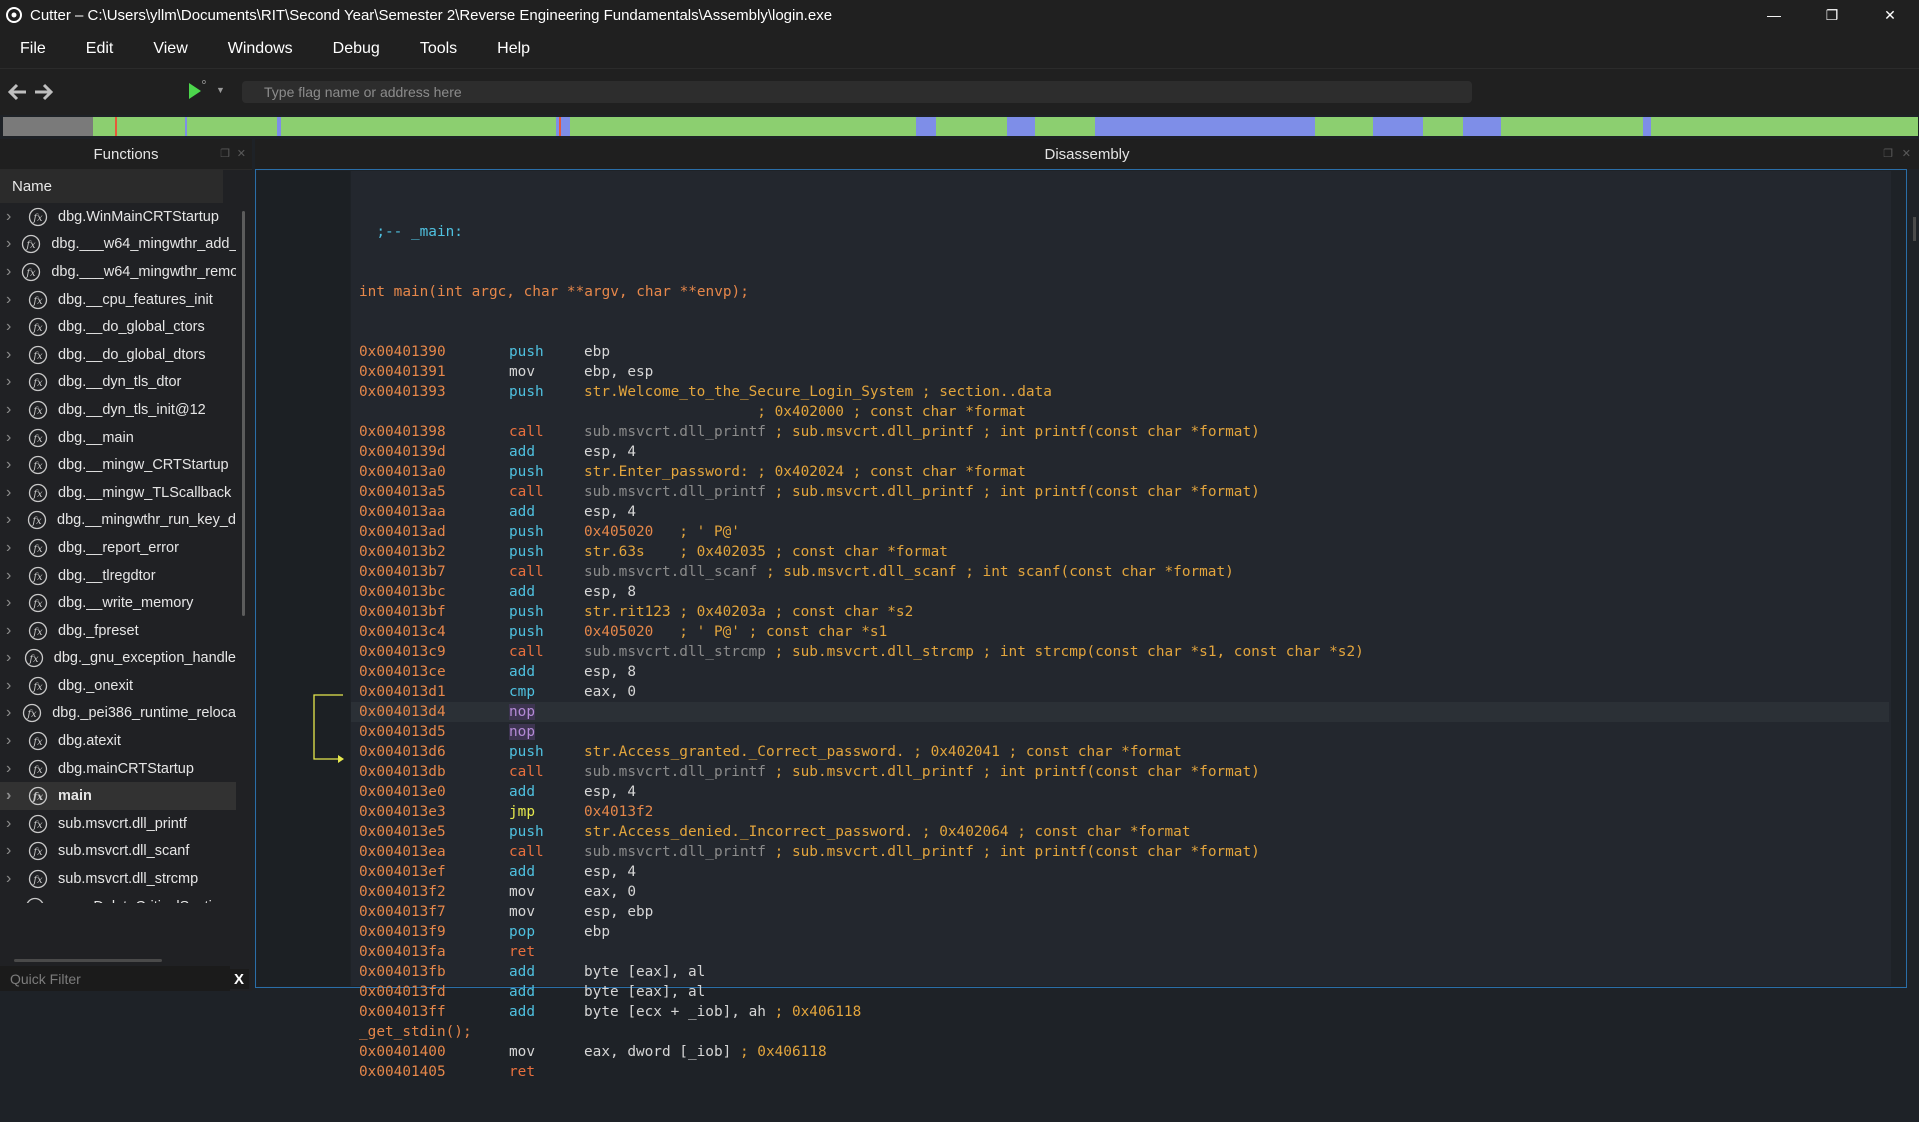  Describe the element at coordinates (243, 413) in the screenshot. I see `functions-scrollbar` at that location.